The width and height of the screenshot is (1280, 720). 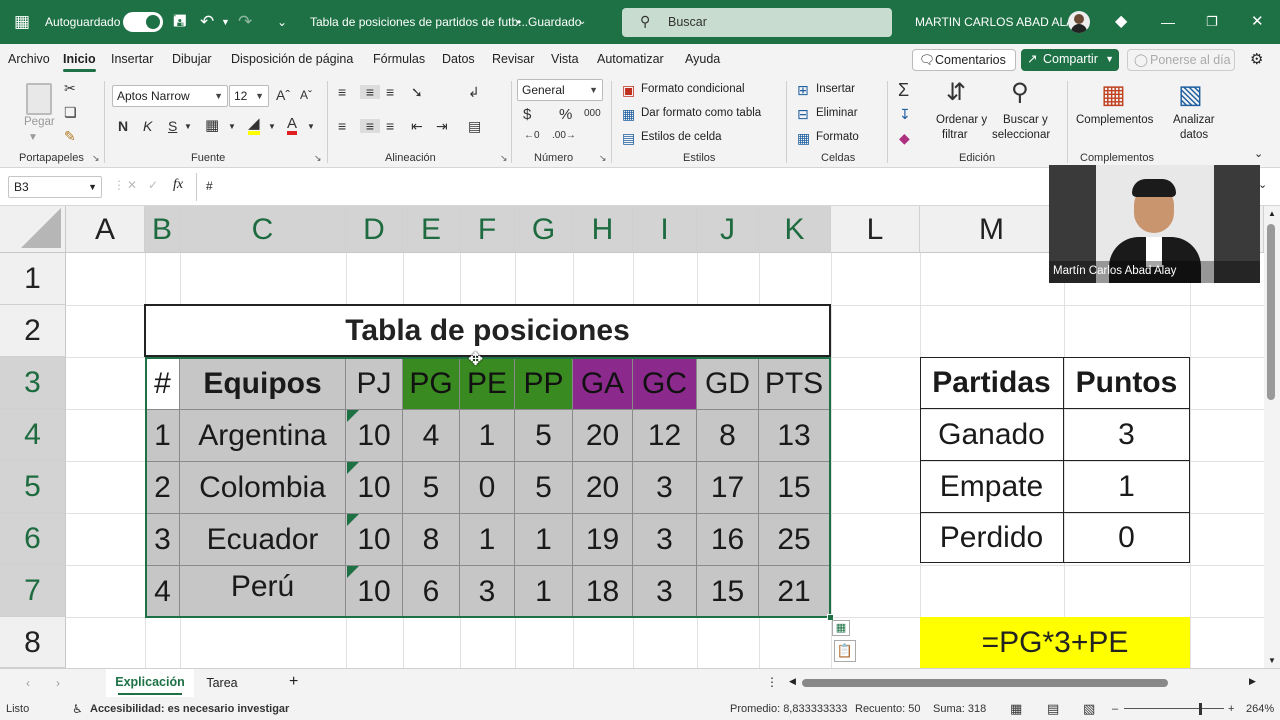 I want to click on sheet-tab-explicacion: Explicación, so click(x=150, y=683).